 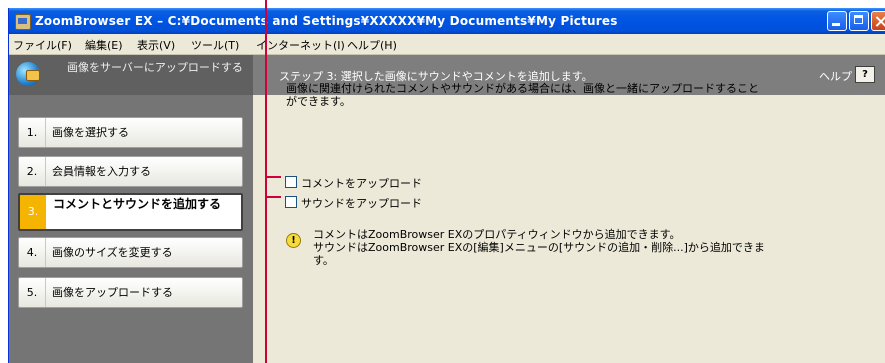 I want to click on step-number: 2., so click(x=32, y=171).